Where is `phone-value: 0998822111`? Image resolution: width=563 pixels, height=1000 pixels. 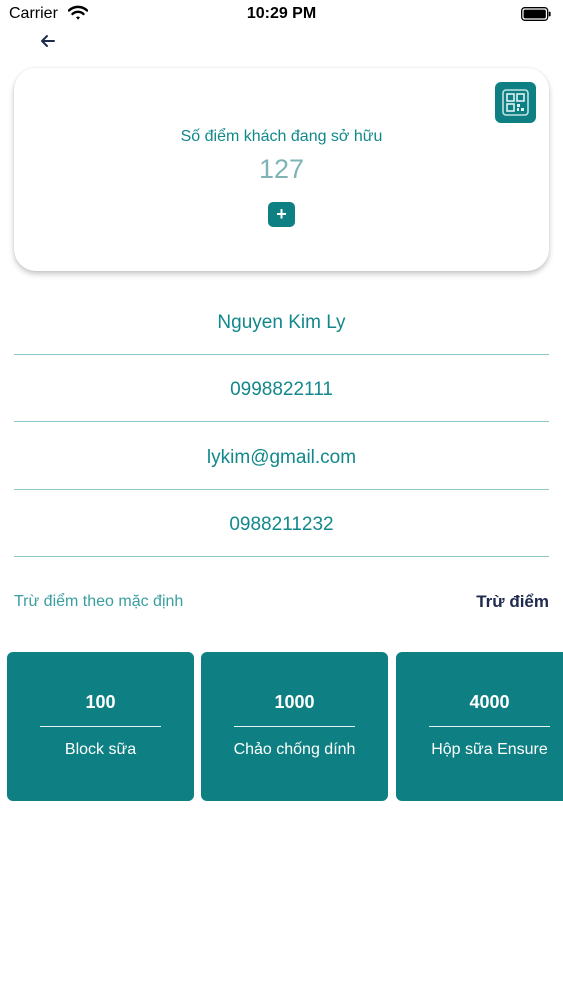 phone-value: 0998822111 is located at coordinates (281, 389).